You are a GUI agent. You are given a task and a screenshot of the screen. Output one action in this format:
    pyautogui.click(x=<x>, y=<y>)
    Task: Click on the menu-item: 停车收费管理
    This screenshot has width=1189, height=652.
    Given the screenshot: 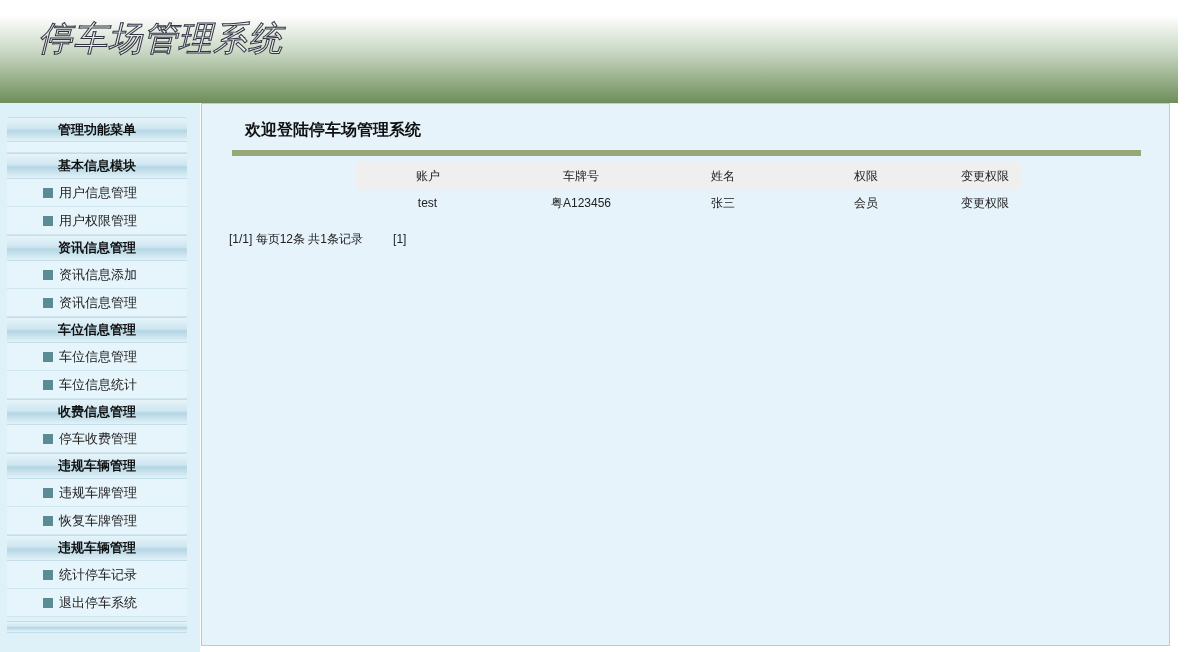 What is the action you would take?
    pyautogui.click(x=97, y=439)
    